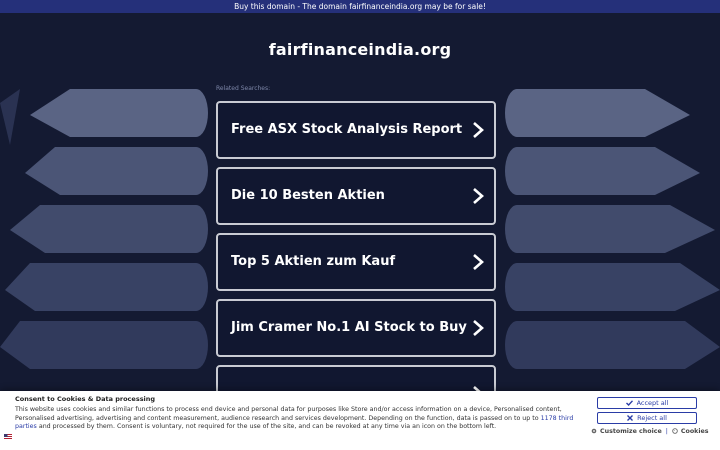  I want to click on customize-choice-link: Customize choice, so click(626, 431).